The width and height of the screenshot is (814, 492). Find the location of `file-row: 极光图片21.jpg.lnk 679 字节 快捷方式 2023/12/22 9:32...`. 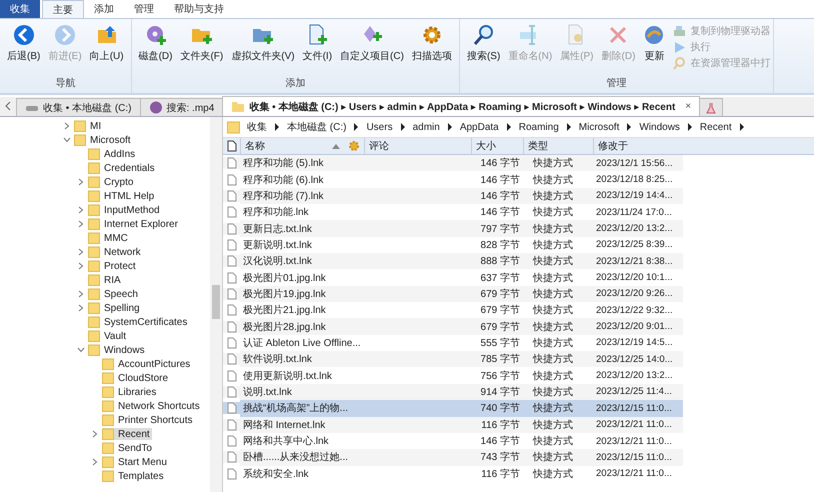

file-row: 极光图片21.jpg.lnk 679 字节 快捷方式 2023/12/22 9:32... is located at coordinates (518, 310).